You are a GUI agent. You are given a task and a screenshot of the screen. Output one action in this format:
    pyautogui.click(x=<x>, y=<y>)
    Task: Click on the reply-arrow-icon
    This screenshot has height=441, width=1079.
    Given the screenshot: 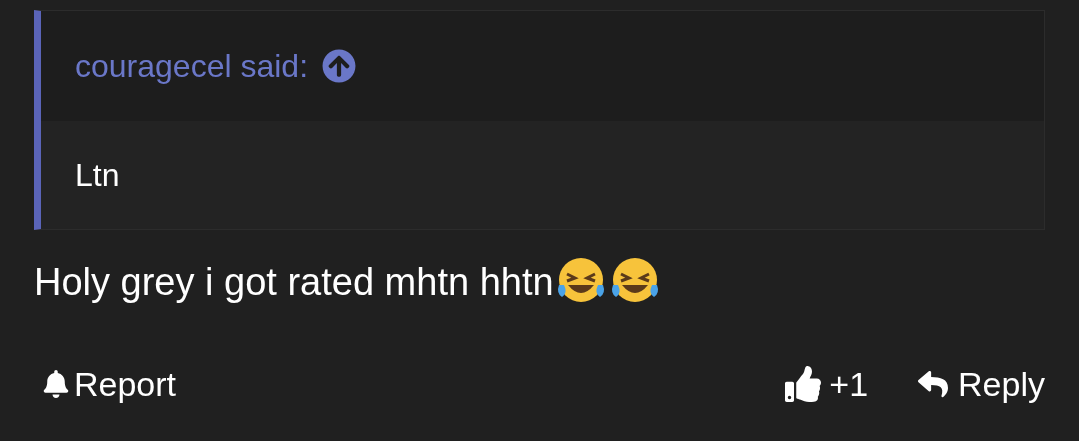 What is the action you would take?
    pyautogui.click(x=933, y=384)
    